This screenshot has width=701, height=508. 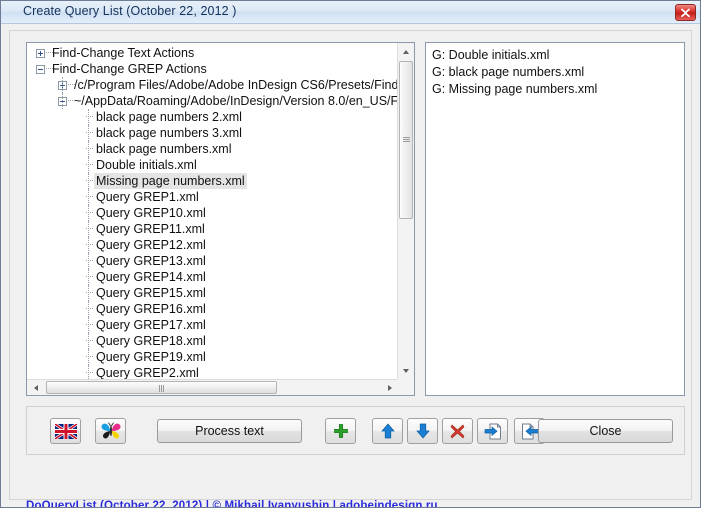 I want to click on arrow-up-icon, so click(x=406, y=51).